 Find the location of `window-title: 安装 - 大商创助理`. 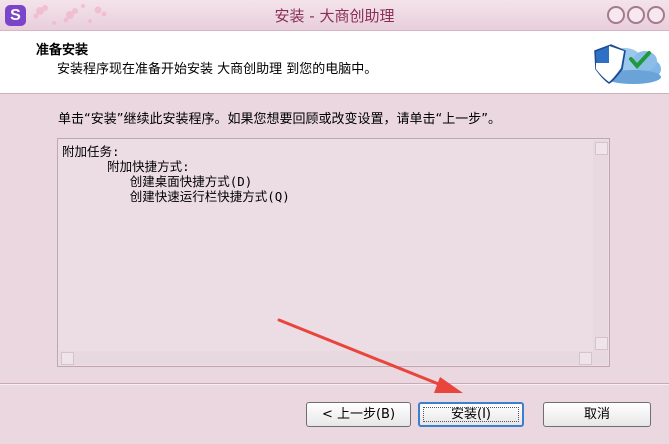

window-title: 安装 - 大商创助理 is located at coordinates (334, 16).